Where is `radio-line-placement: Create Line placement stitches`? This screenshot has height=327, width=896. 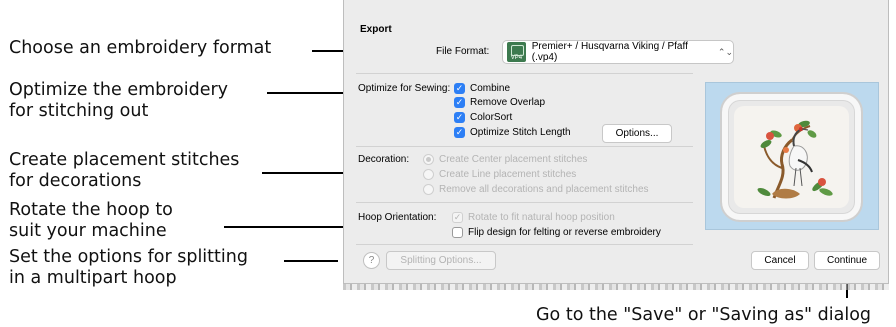 radio-line-placement: Create Line placement stitches is located at coordinates (499, 174).